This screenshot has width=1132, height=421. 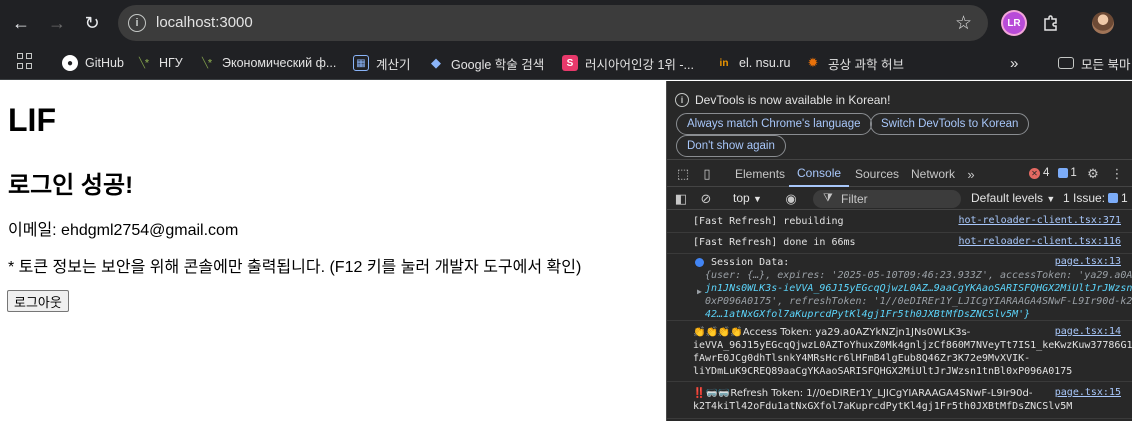 I want to click on error-icon: ✕, so click(x=1034, y=173).